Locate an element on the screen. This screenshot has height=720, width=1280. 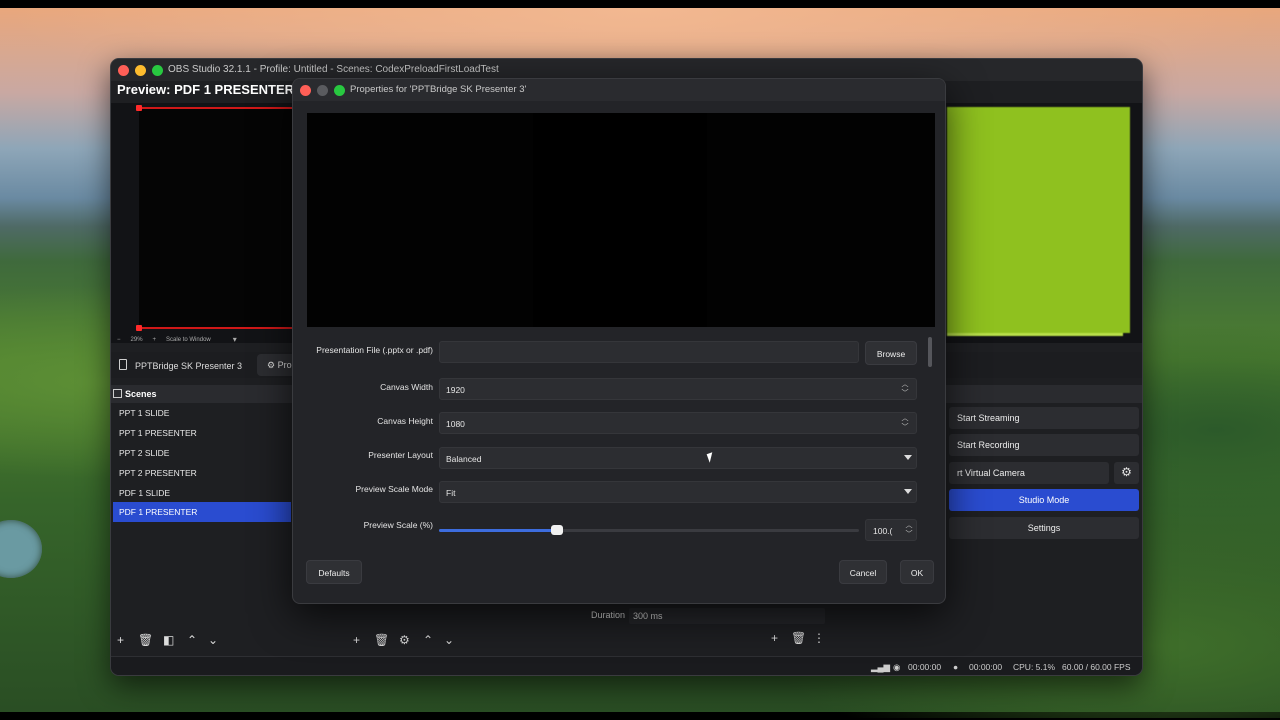
scene-item: PPT 1 PRESENTER is located at coordinates (202, 433).